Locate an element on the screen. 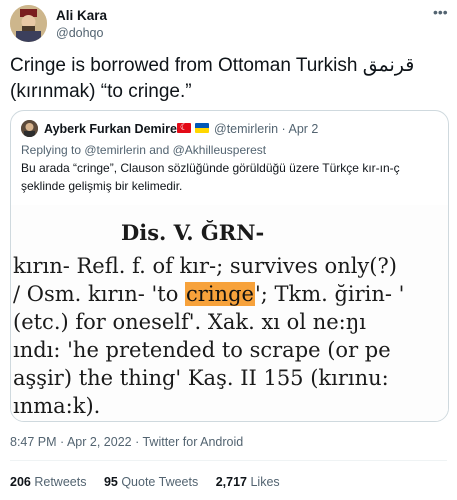 The width and height of the screenshot is (457, 500). replying-to-users: @temirlerin and @Akhilleusperest is located at coordinates (175, 150).